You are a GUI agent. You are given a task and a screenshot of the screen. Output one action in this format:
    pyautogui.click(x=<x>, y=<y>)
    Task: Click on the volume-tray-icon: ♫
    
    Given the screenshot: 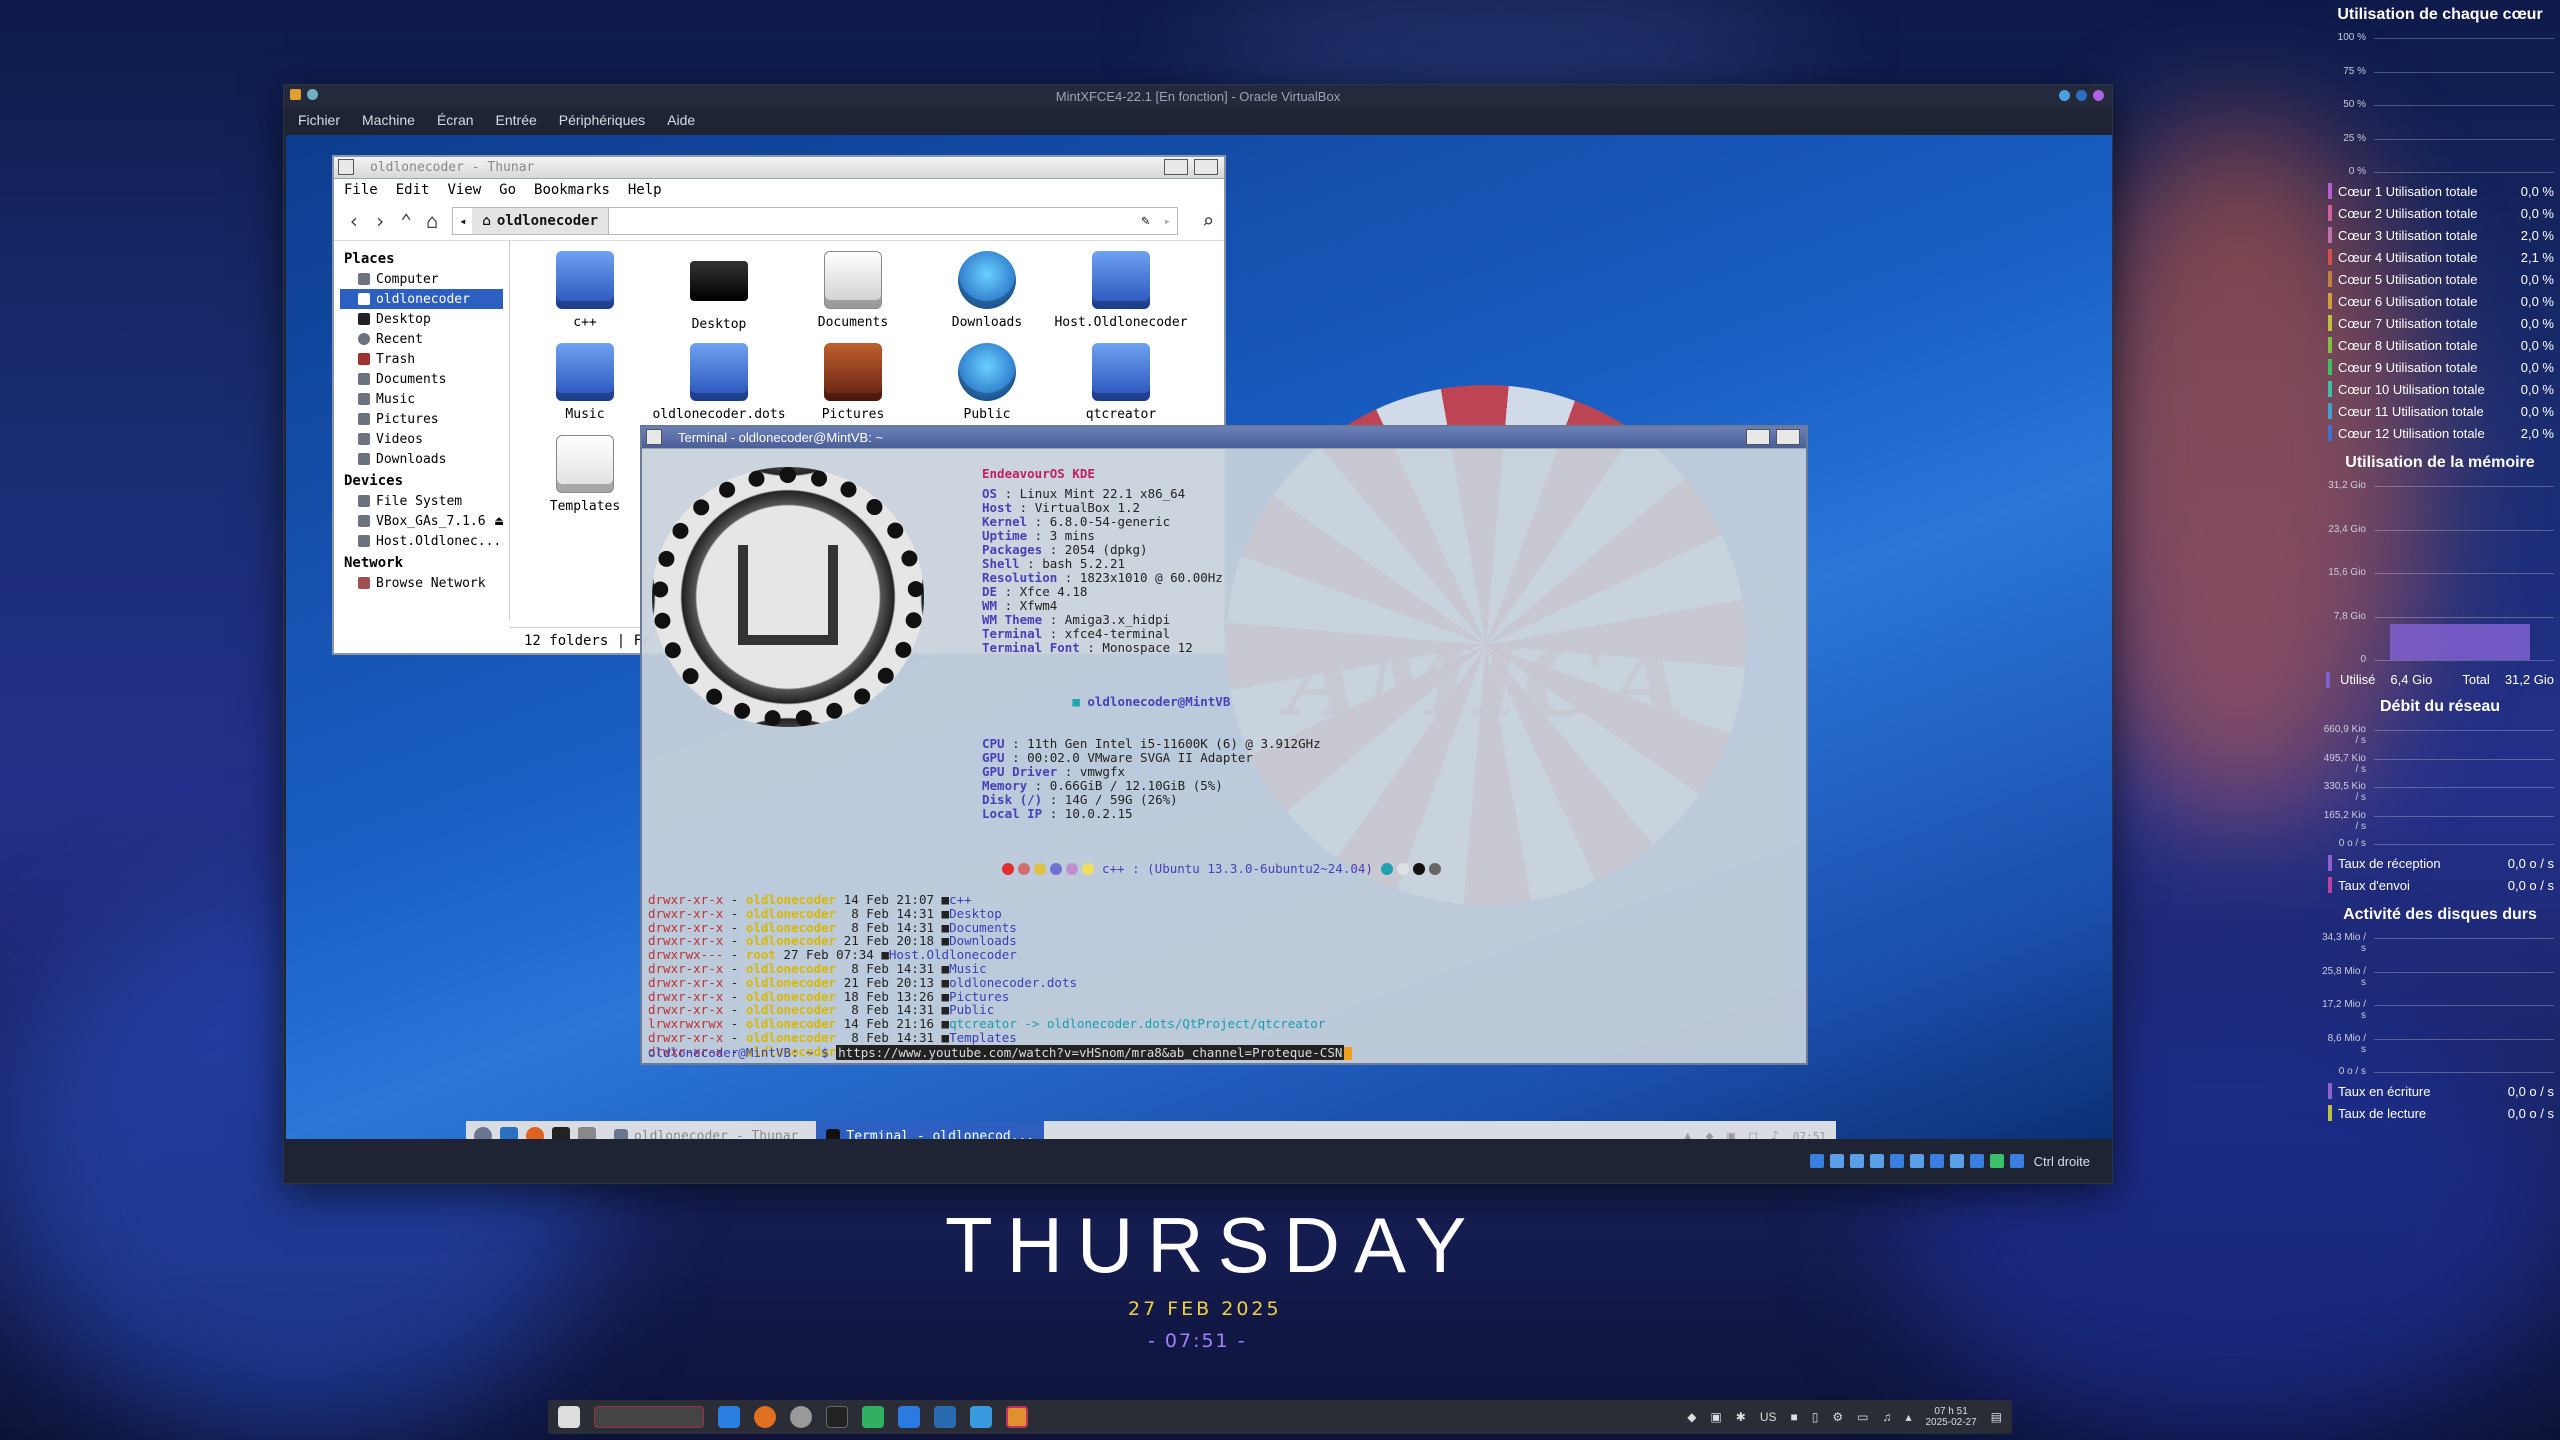 What is the action you would take?
    pyautogui.click(x=1886, y=1417)
    